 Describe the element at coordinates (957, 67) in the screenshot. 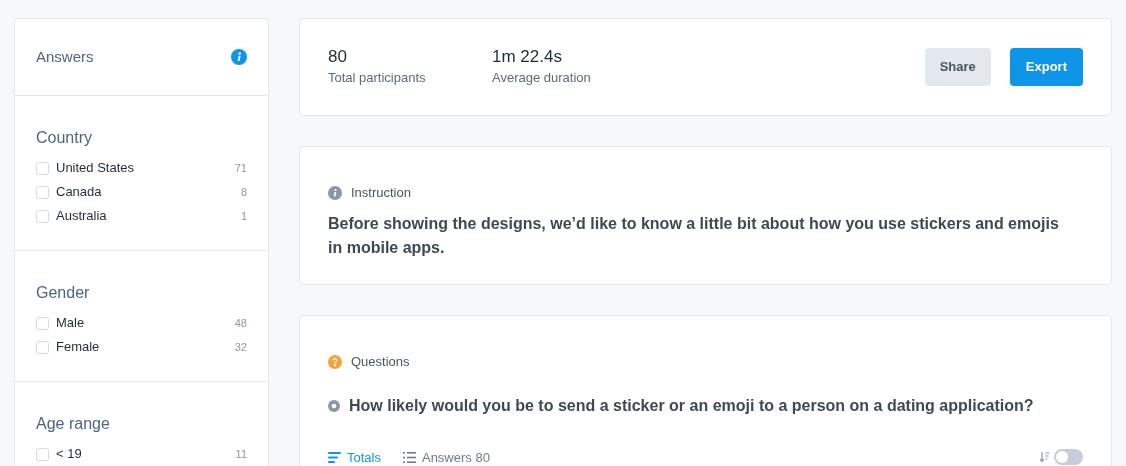

I see `share-button: Share` at that location.